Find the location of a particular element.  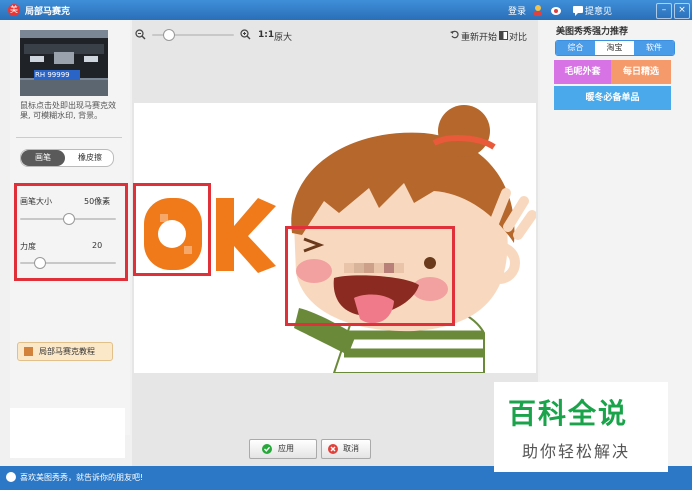

recommend-title: 美图秀秀强力推荐 is located at coordinates (592, 32).